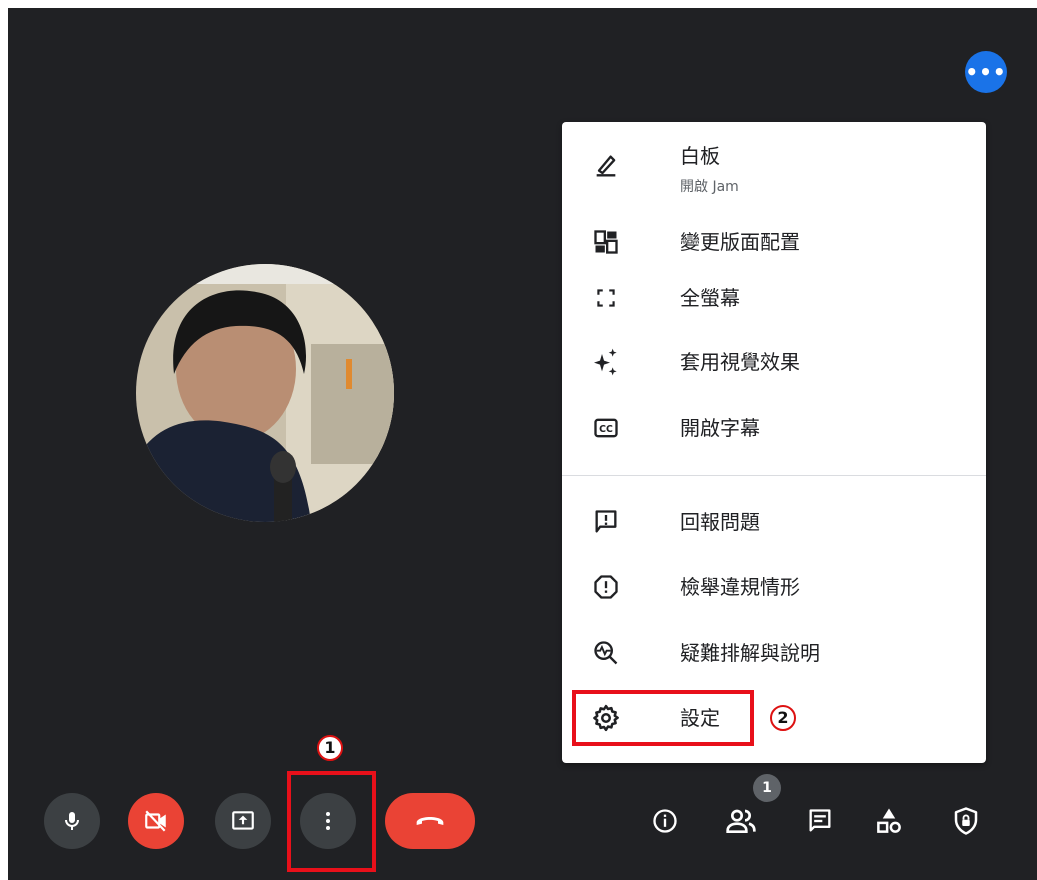 This screenshot has height=880, width=1037. What do you see at coordinates (330, 748) in the screenshot?
I see `step-1-marker: 1` at bounding box center [330, 748].